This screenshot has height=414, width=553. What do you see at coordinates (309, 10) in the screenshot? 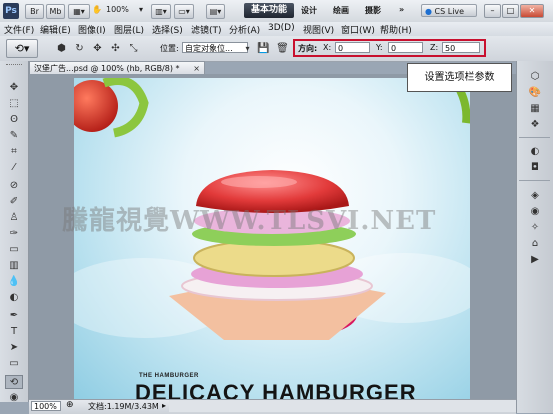
I see `workspace-design: 设计` at bounding box center [309, 10].